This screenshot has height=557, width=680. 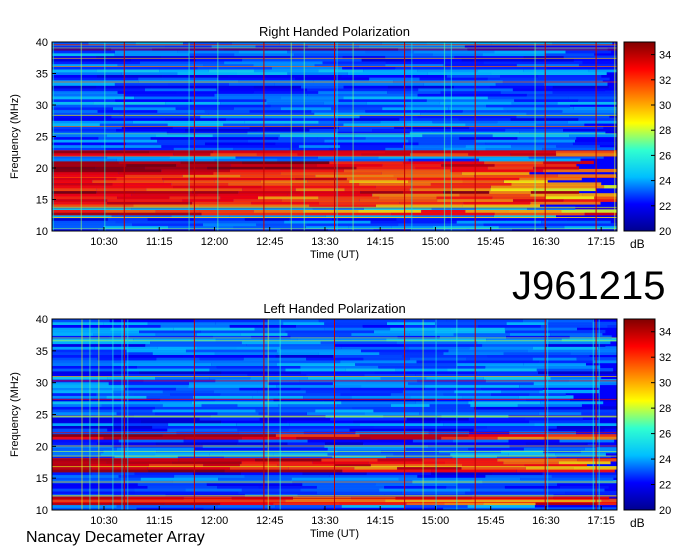 I want to click on rhp-colorbar-tick-label: 24, so click(x=665, y=182).